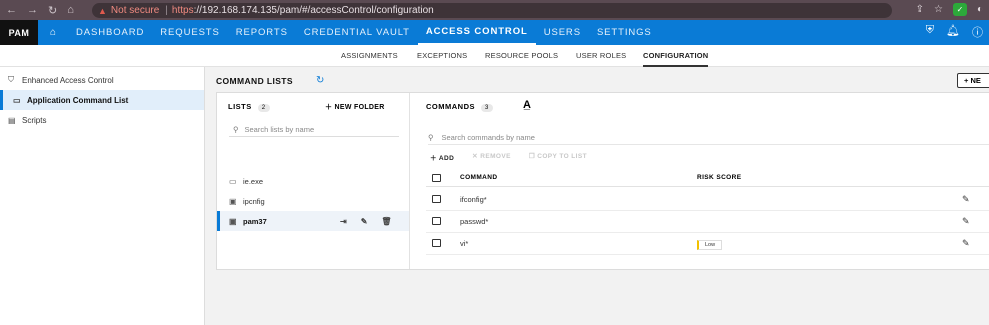 This screenshot has height=325, width=989. What do you see at coordinates (624, 32) in the screenshot?
I see `nav-settings: SETTINGS` at bounding box center [624, 32].